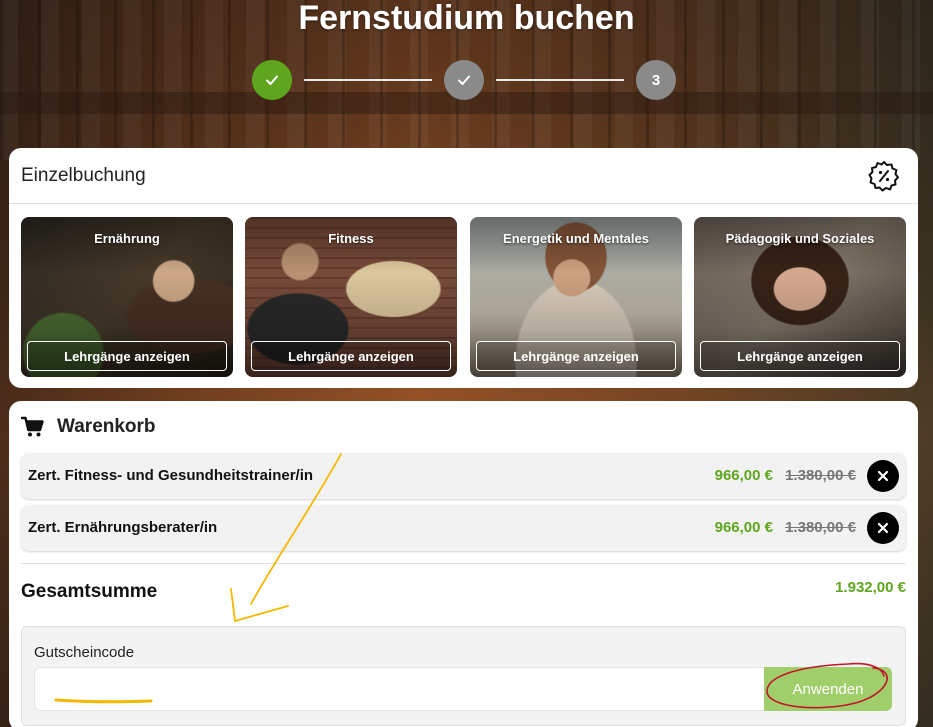  I want to click on show-courses-button-paedagogik: Lehrgänge anzeigen, so click(800, 356).